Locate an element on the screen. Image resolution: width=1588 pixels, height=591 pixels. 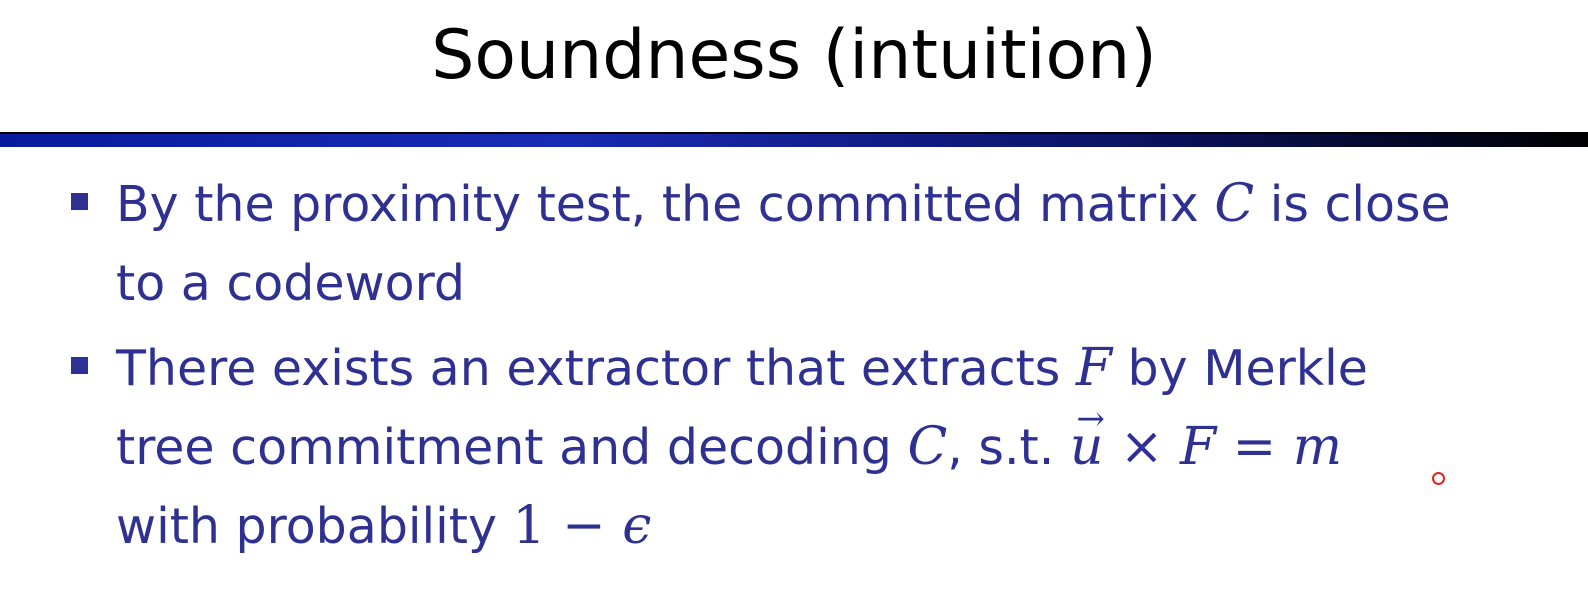
math-op-minus: − is located at coordinates (584, 526).